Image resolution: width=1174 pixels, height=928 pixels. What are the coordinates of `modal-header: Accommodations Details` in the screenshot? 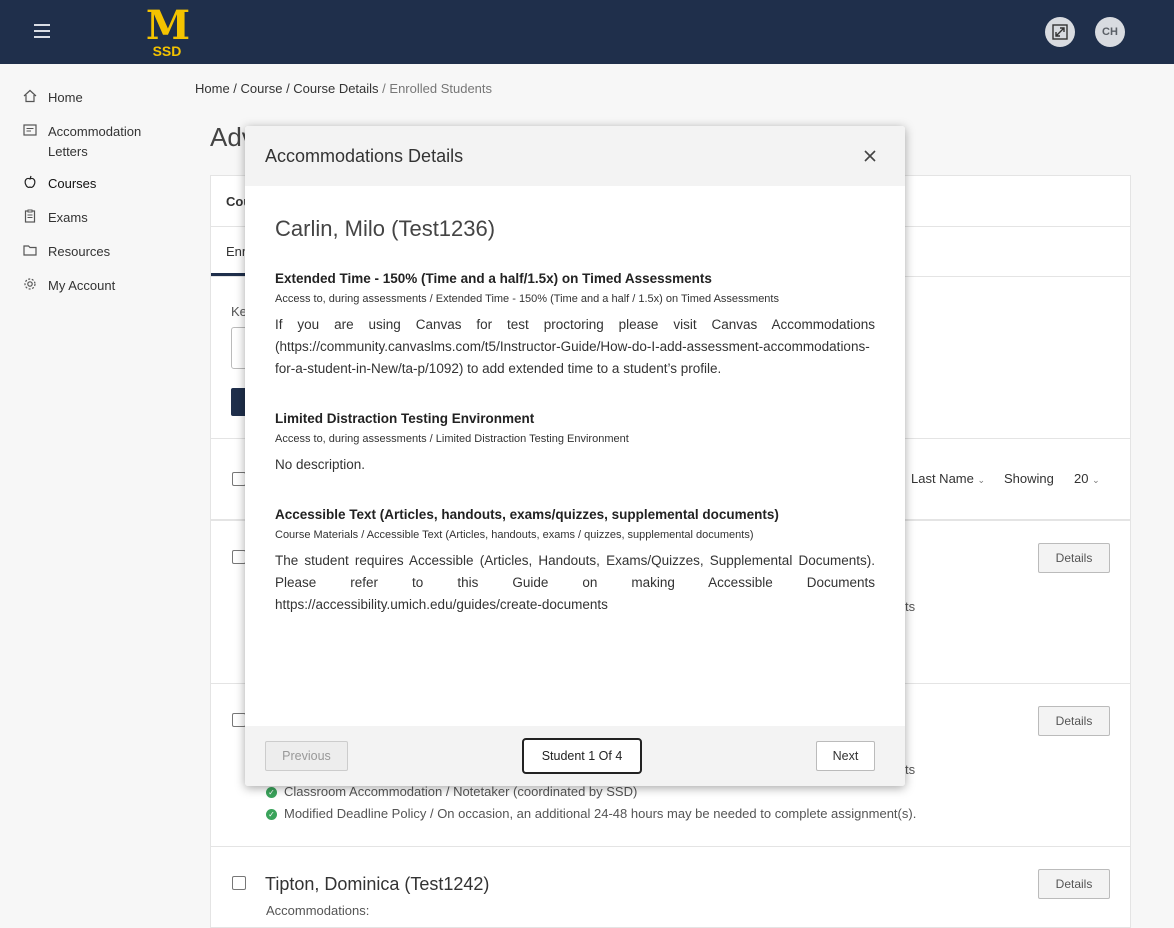 It's located at (575, 156).